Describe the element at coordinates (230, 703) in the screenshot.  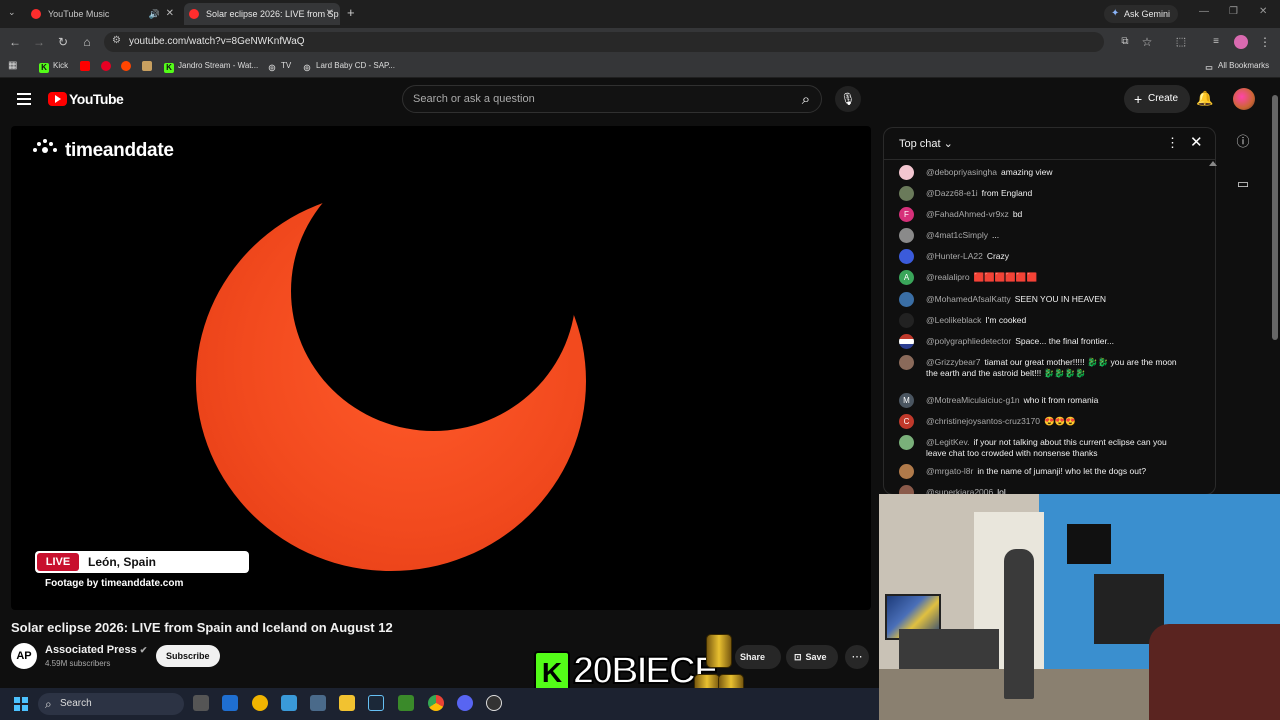
I see `widgets-icon` at that location.